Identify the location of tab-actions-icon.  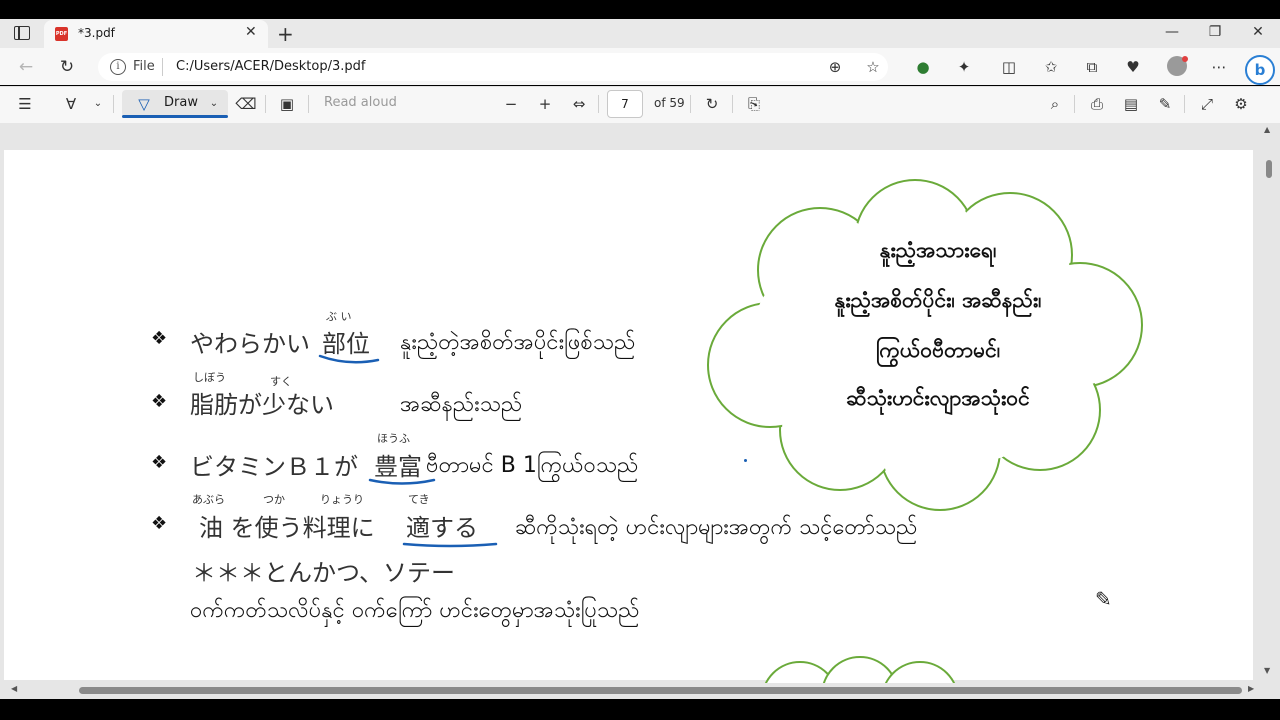
(22, 33).